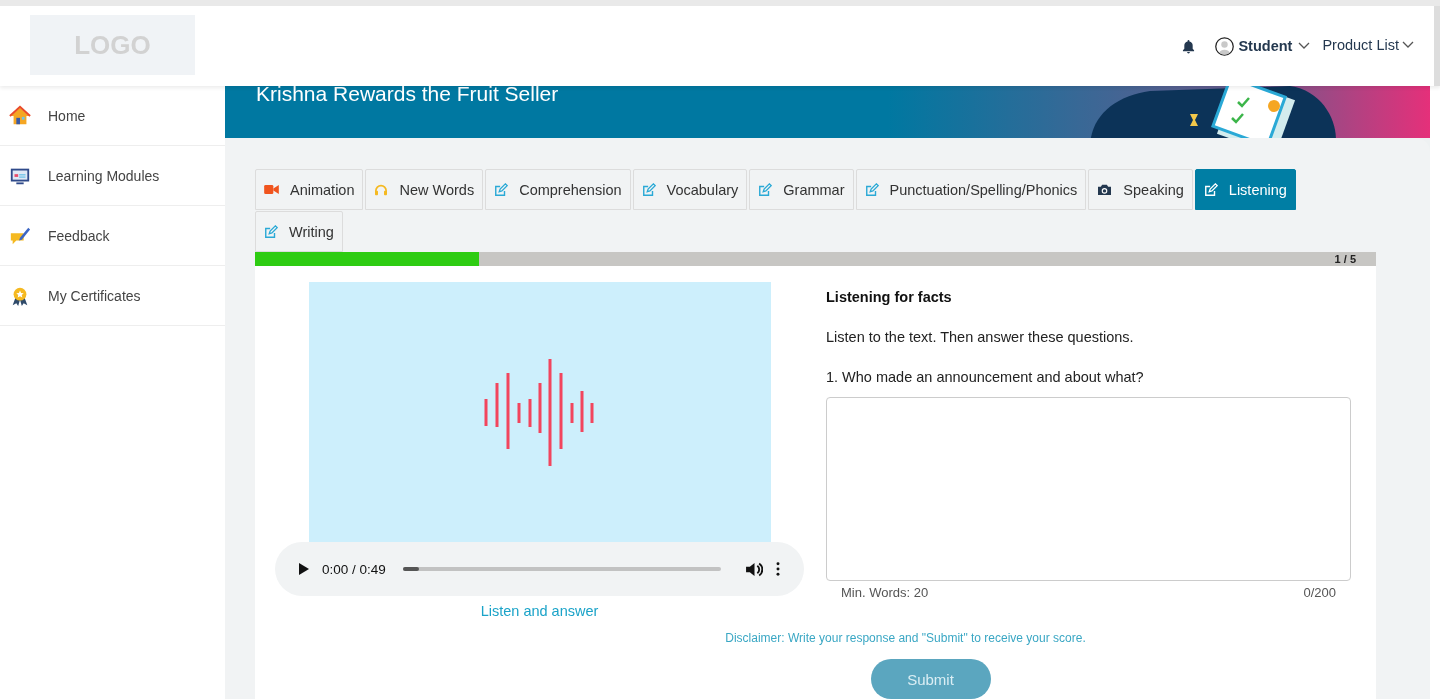  I want to click on answer-field, so click(1088, 489).